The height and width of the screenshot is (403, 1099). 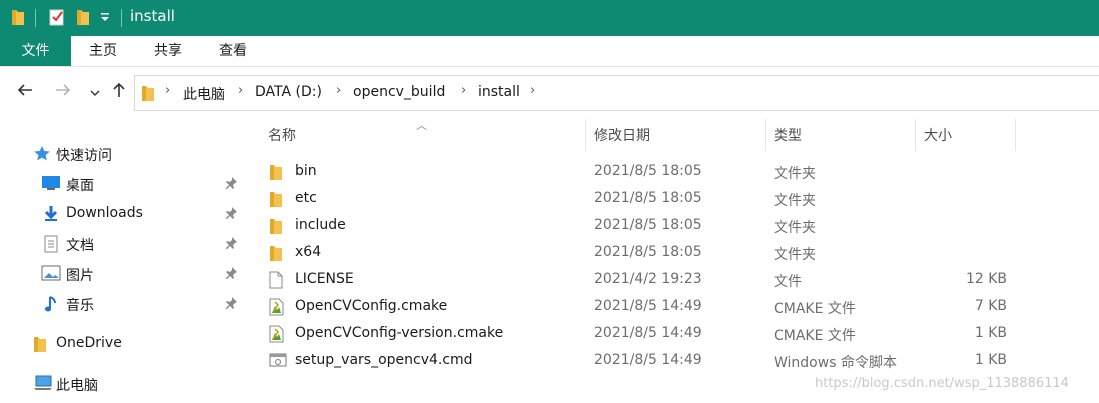 What do you see at coordinates (942, 383) in the screenshot?
I see `watermark: https://blog.csdn.net/wsp_1138886114` at bounding box center [942, 383].